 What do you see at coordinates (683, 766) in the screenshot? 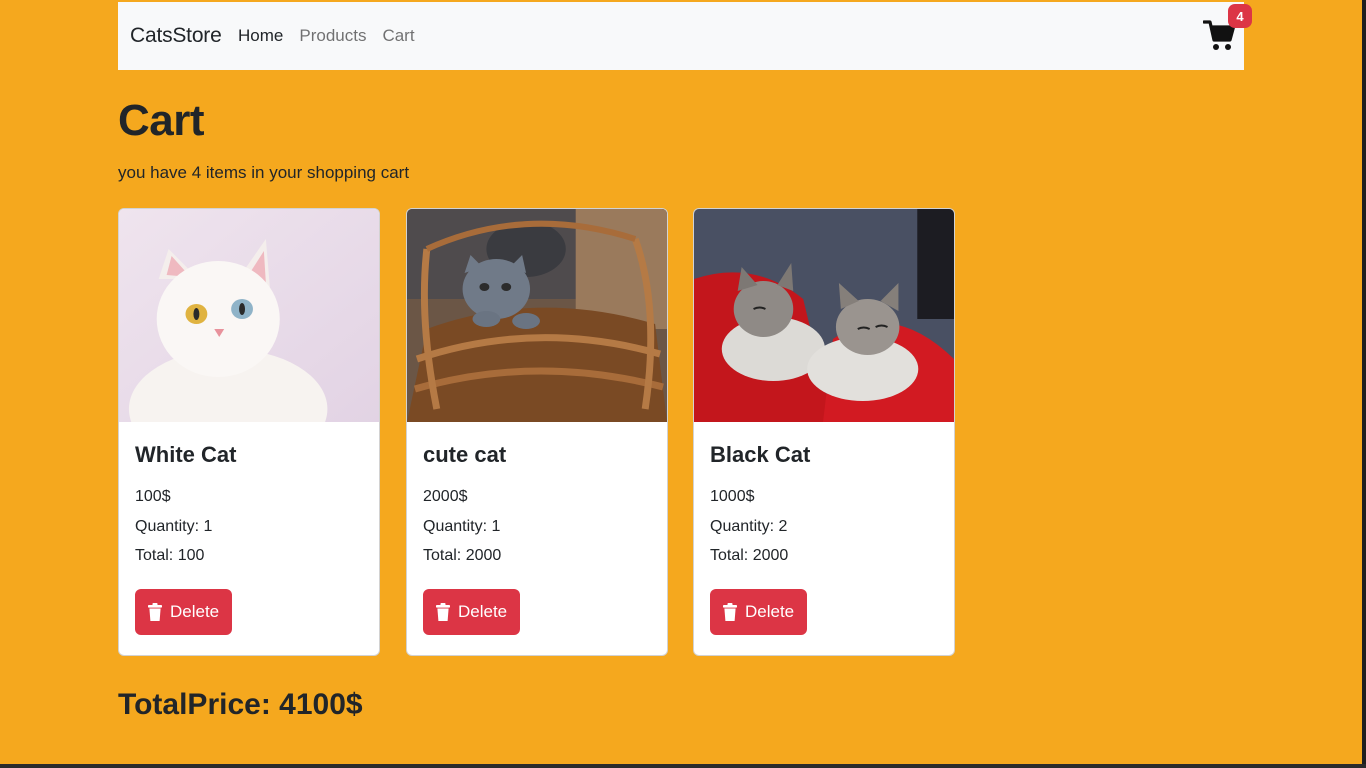
I see `window-bottom-edge` at bounding box center [683, 766].